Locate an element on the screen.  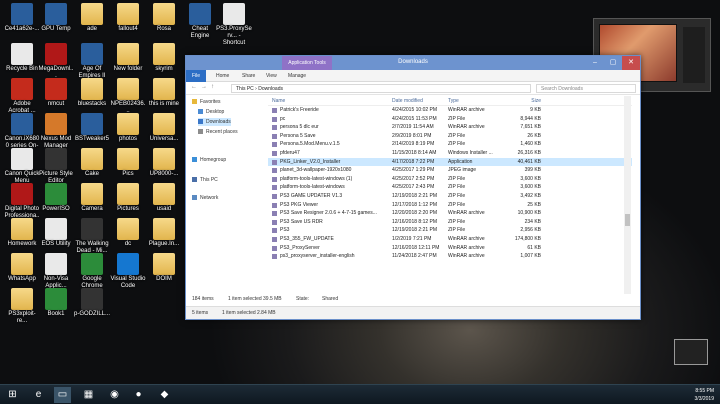
tab-file: File is located at coordinates (196, 76).